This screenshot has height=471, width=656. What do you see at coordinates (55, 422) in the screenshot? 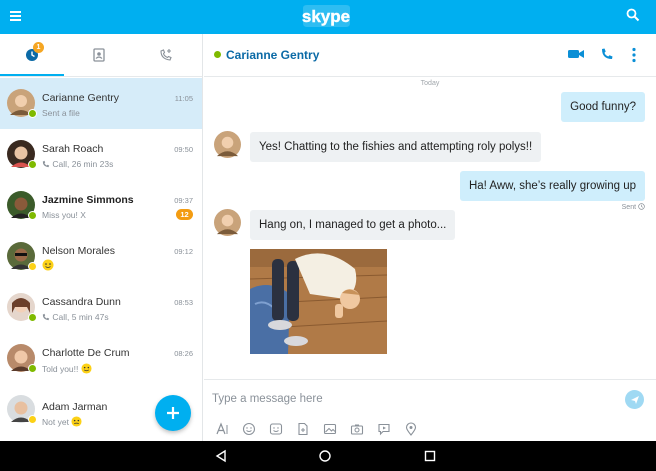
I see `last-message-text: Not yet` at bounding box center [55, 422].